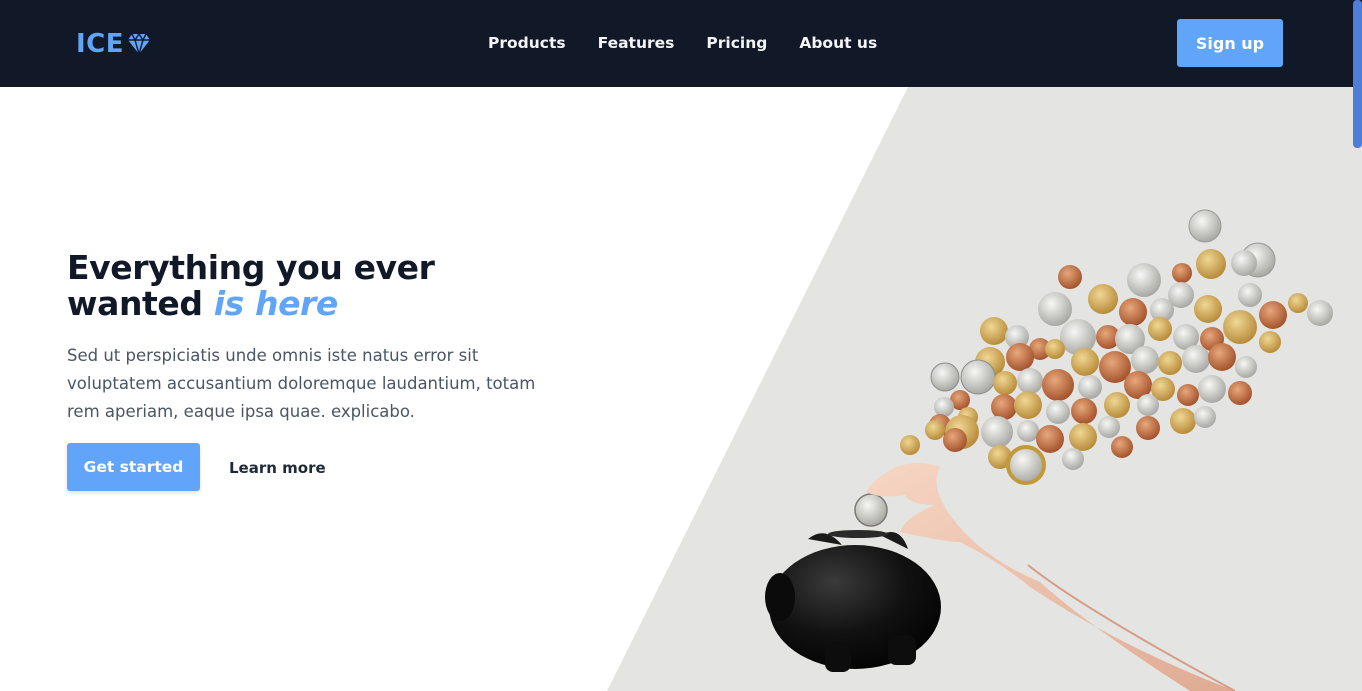  I want to click on hero-title-line2: wanted, so click(135, 303).